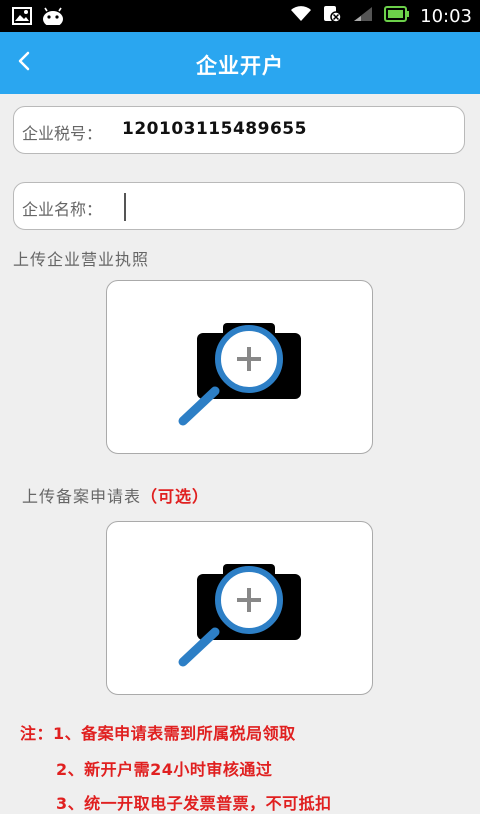  I want to click on page-title: 企业开户, so click(240, 66).